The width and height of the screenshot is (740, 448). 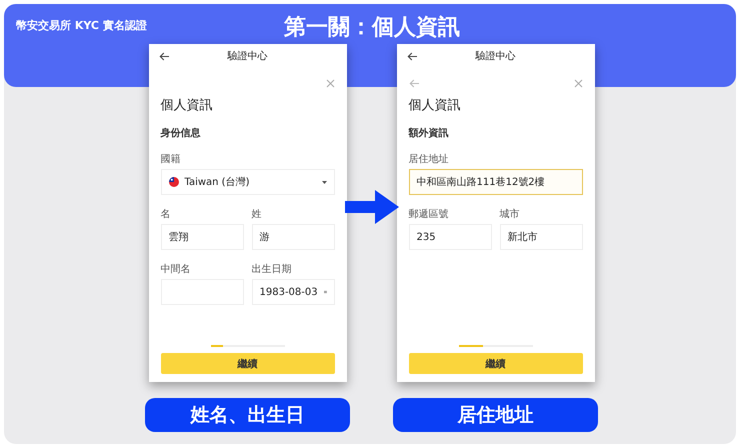 What do you see at coordinates (450, 237) in the screenshot?
I see `input-field: 235` at bounding box center [450, 237].